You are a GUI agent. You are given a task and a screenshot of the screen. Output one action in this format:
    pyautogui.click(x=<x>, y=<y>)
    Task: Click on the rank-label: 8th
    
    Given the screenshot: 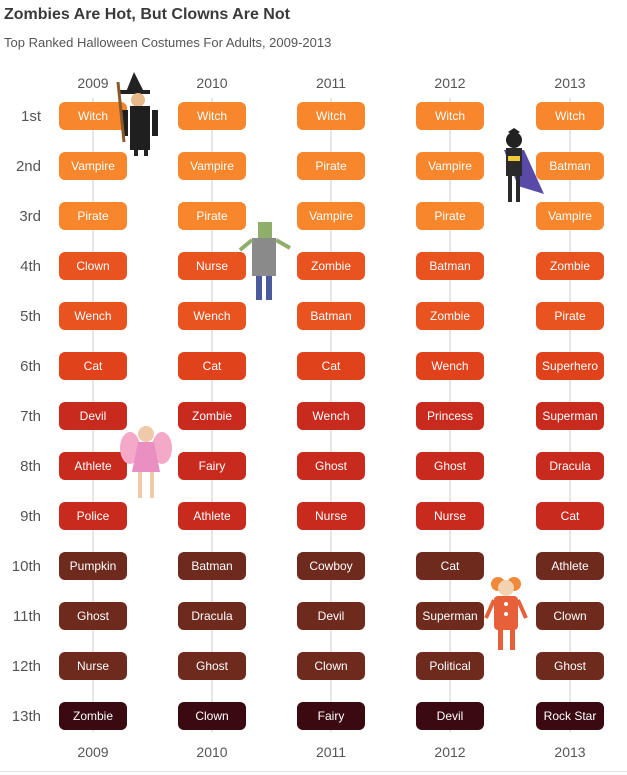 What is the action you would take?
    pyautogui.click(x=30, y=466)
    